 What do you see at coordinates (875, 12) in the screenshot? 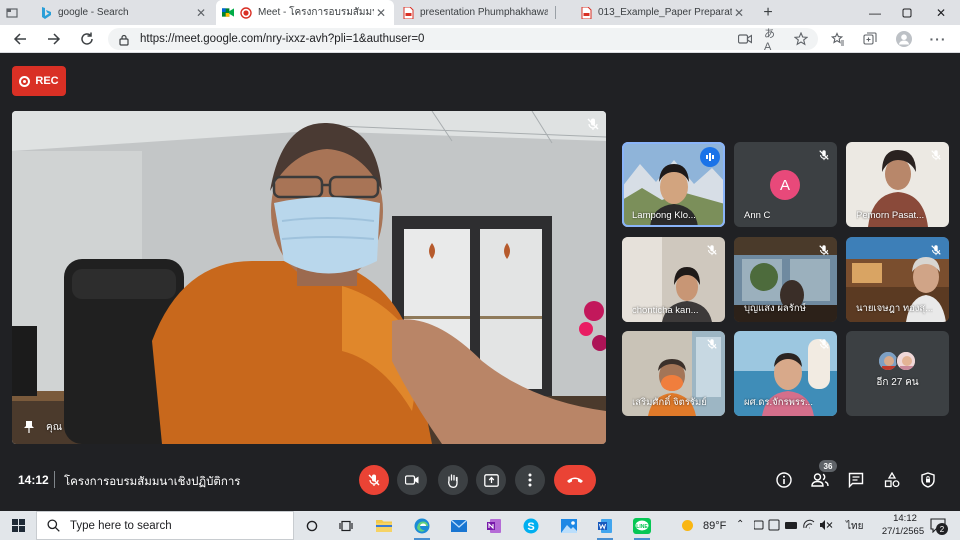
I see `minimize-button: —` at bounding box center [875, 12].